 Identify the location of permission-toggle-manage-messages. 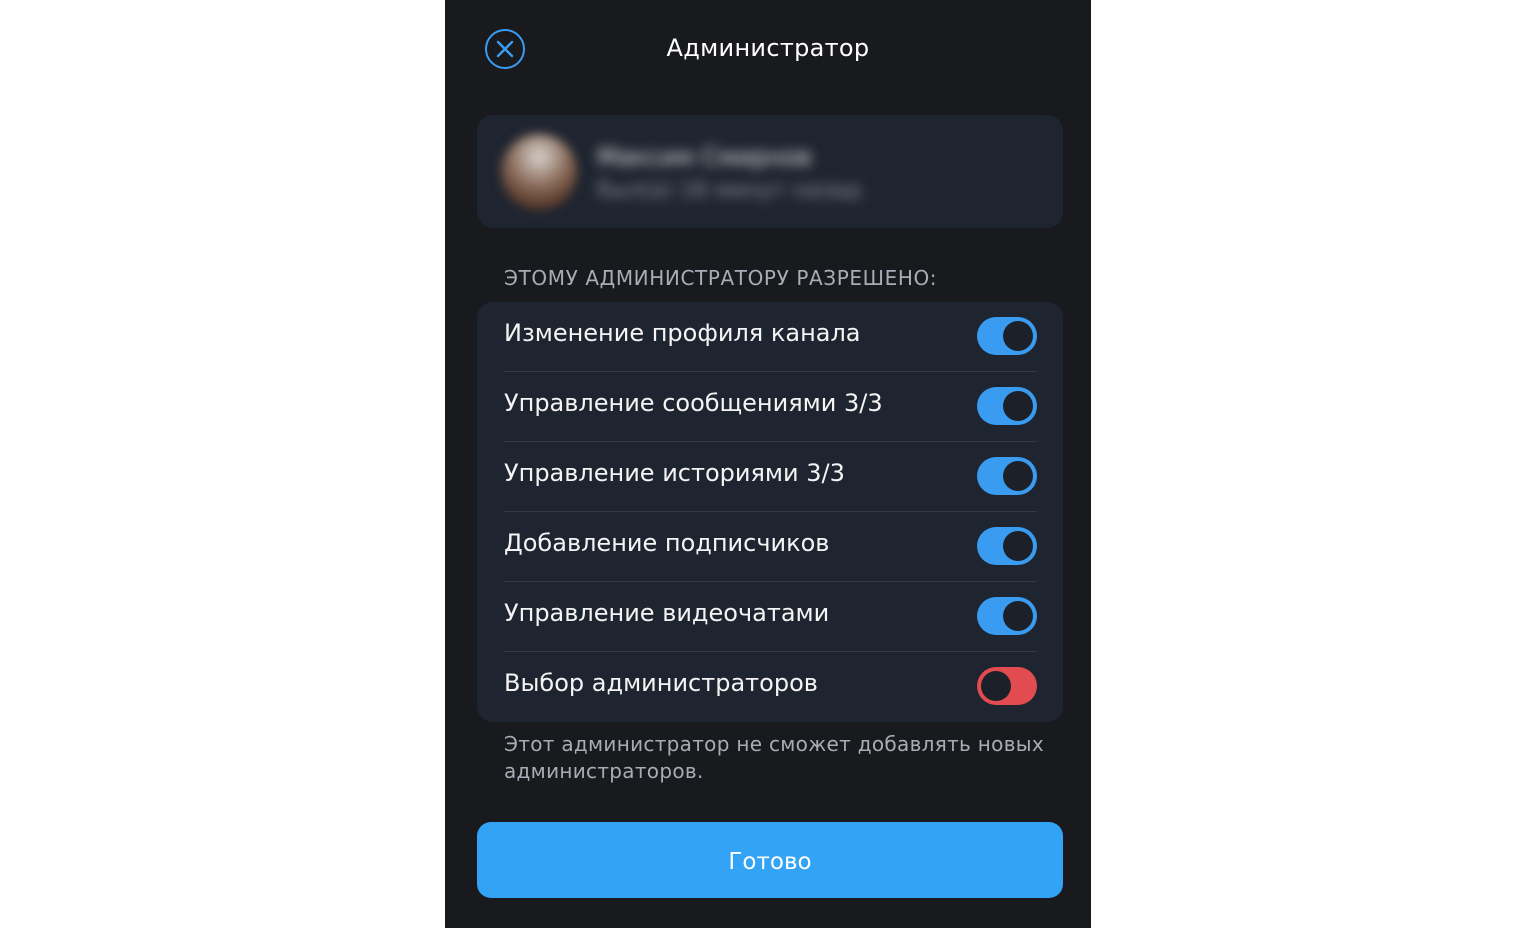
(1007, 406).